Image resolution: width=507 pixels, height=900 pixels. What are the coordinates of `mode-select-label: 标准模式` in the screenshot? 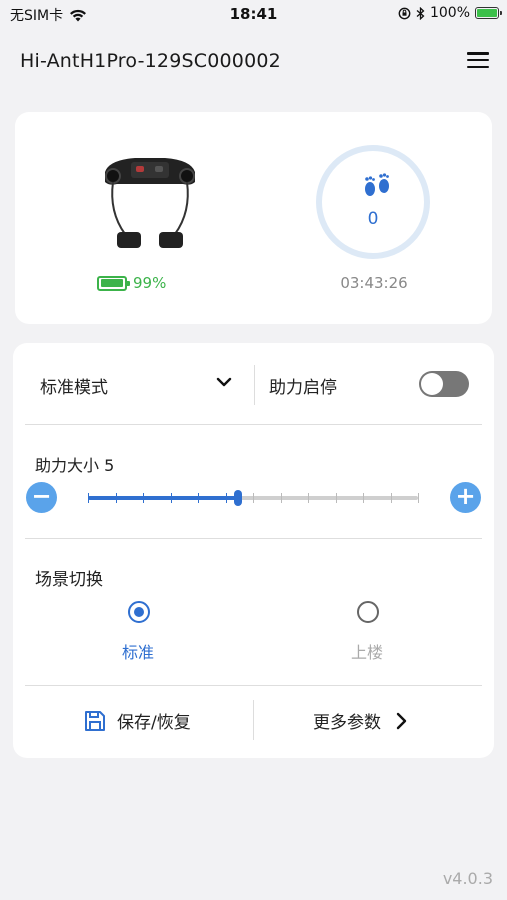 It's located at (74, 385).